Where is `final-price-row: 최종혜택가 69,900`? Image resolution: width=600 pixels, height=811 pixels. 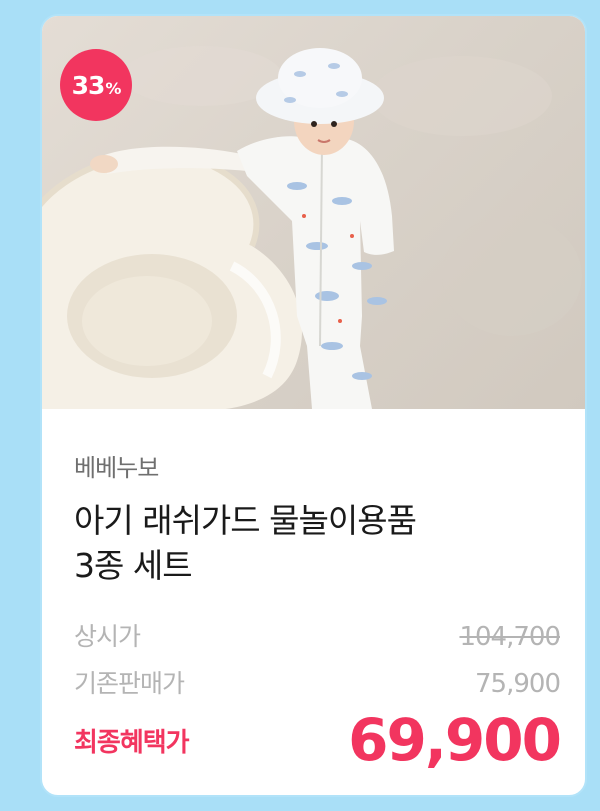 final-price-row: 최종혜택가 69,900 is located at coordinates (318, 740).